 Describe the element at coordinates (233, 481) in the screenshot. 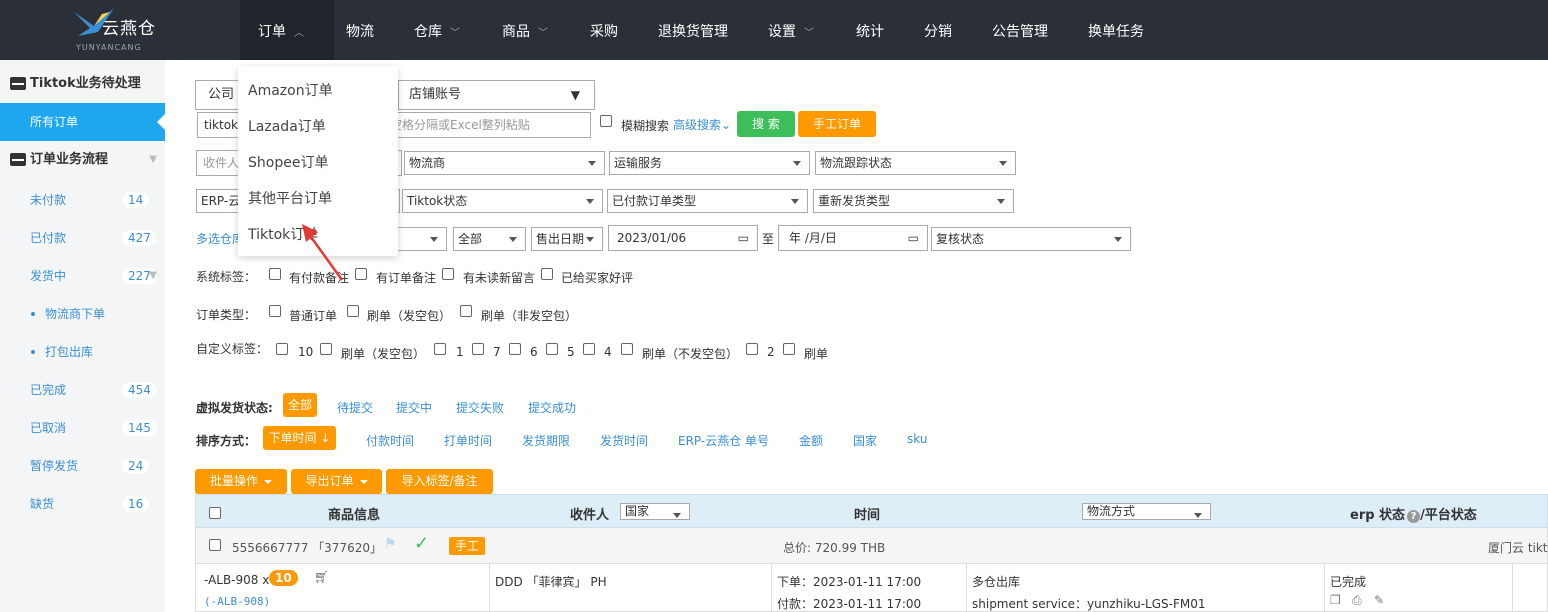

I see `button-label: 批量操作` at that location.